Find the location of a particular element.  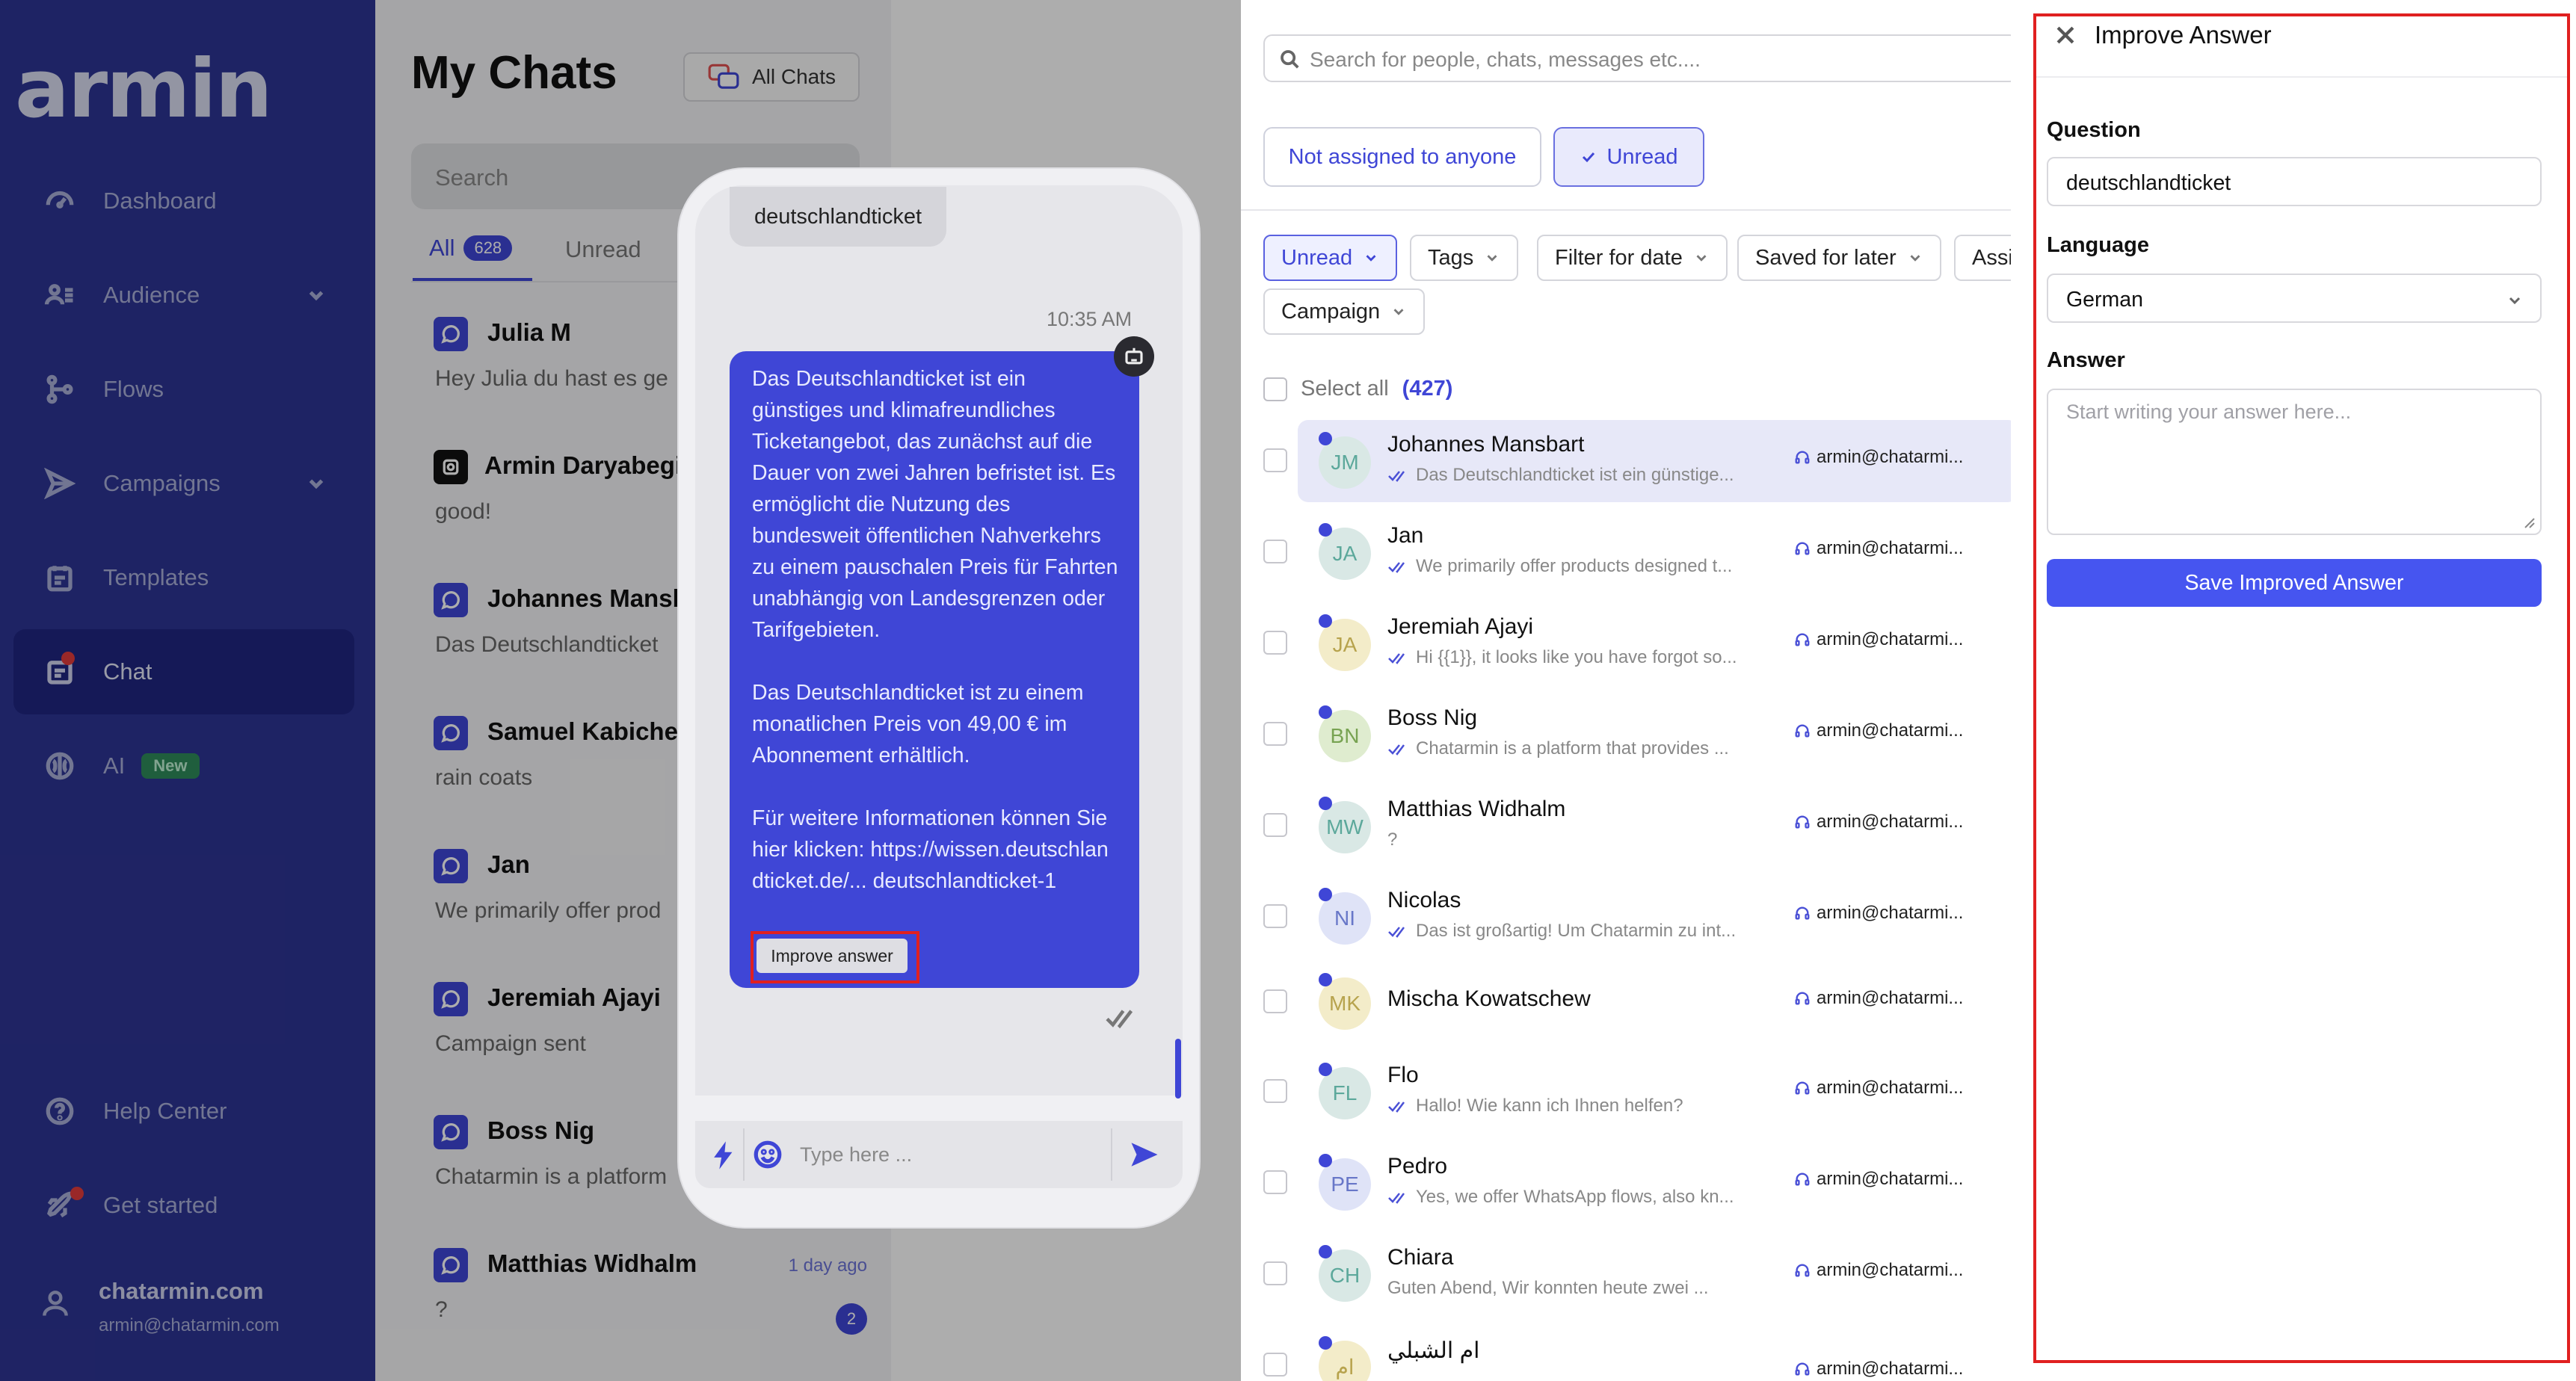

contact-name: Mischa Kowatschew is located at coordinates (1489, 999).